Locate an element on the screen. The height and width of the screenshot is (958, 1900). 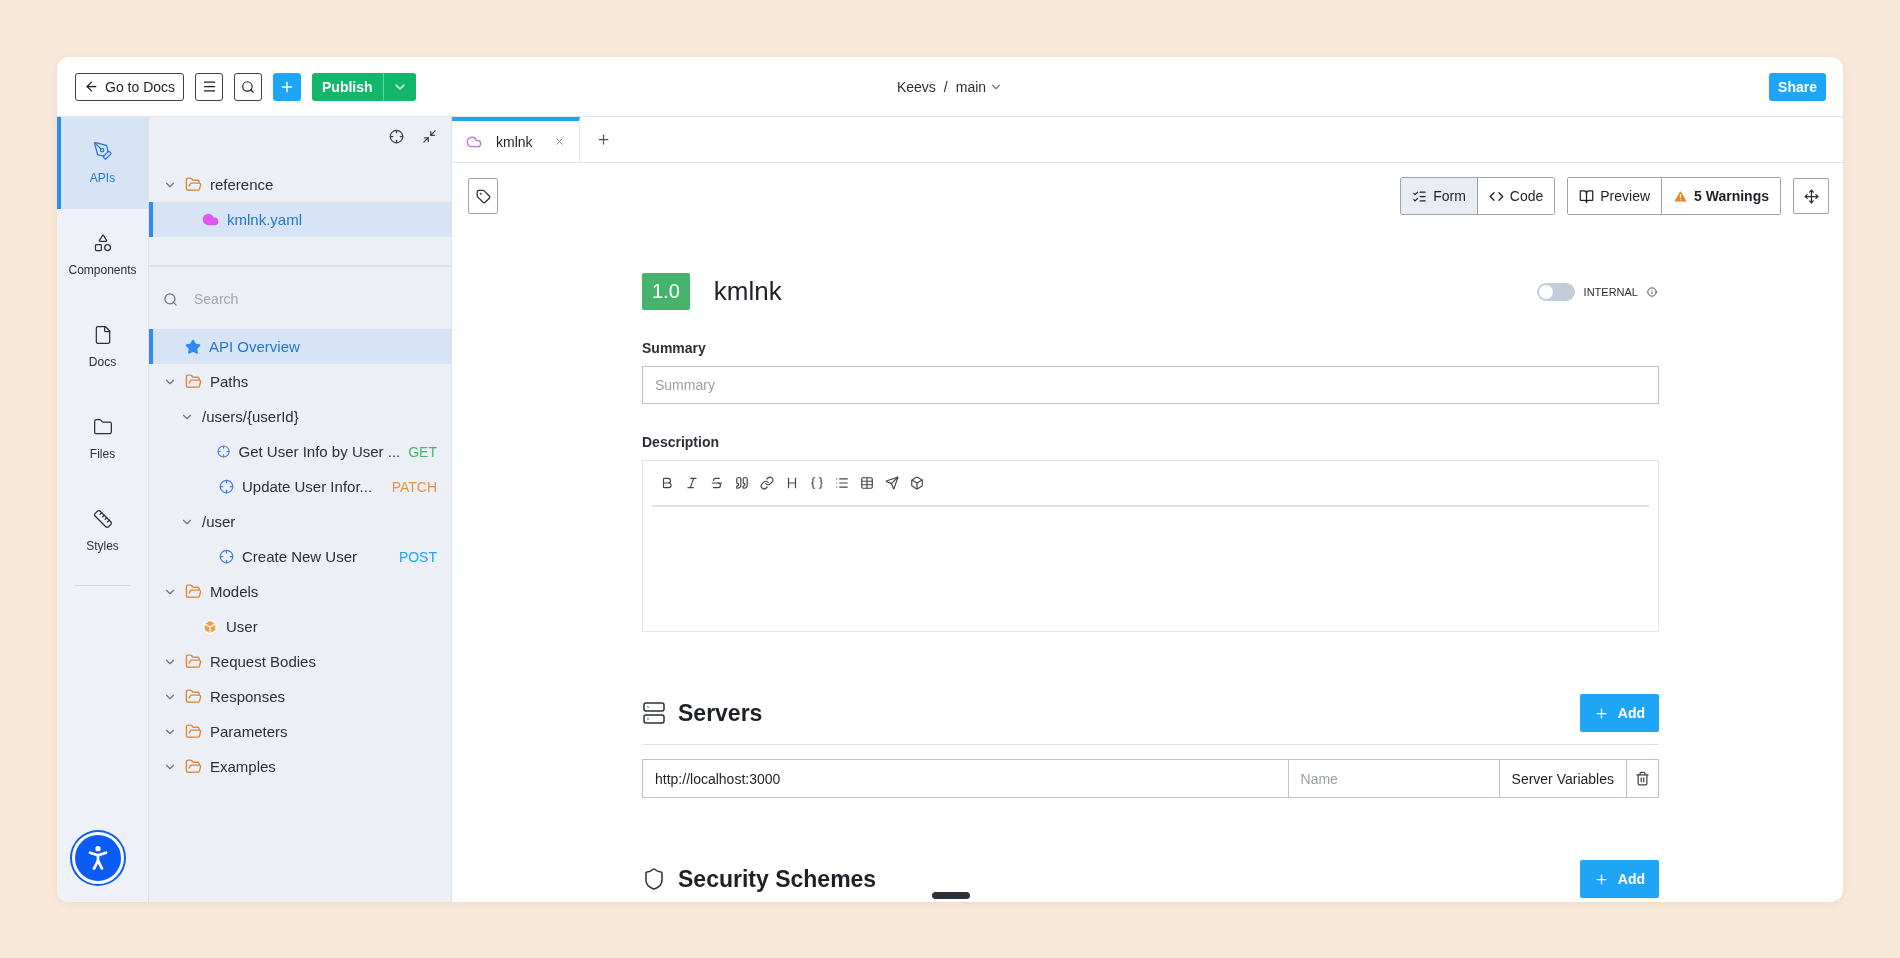
warning-icon is located at coordinates (1681, 196).